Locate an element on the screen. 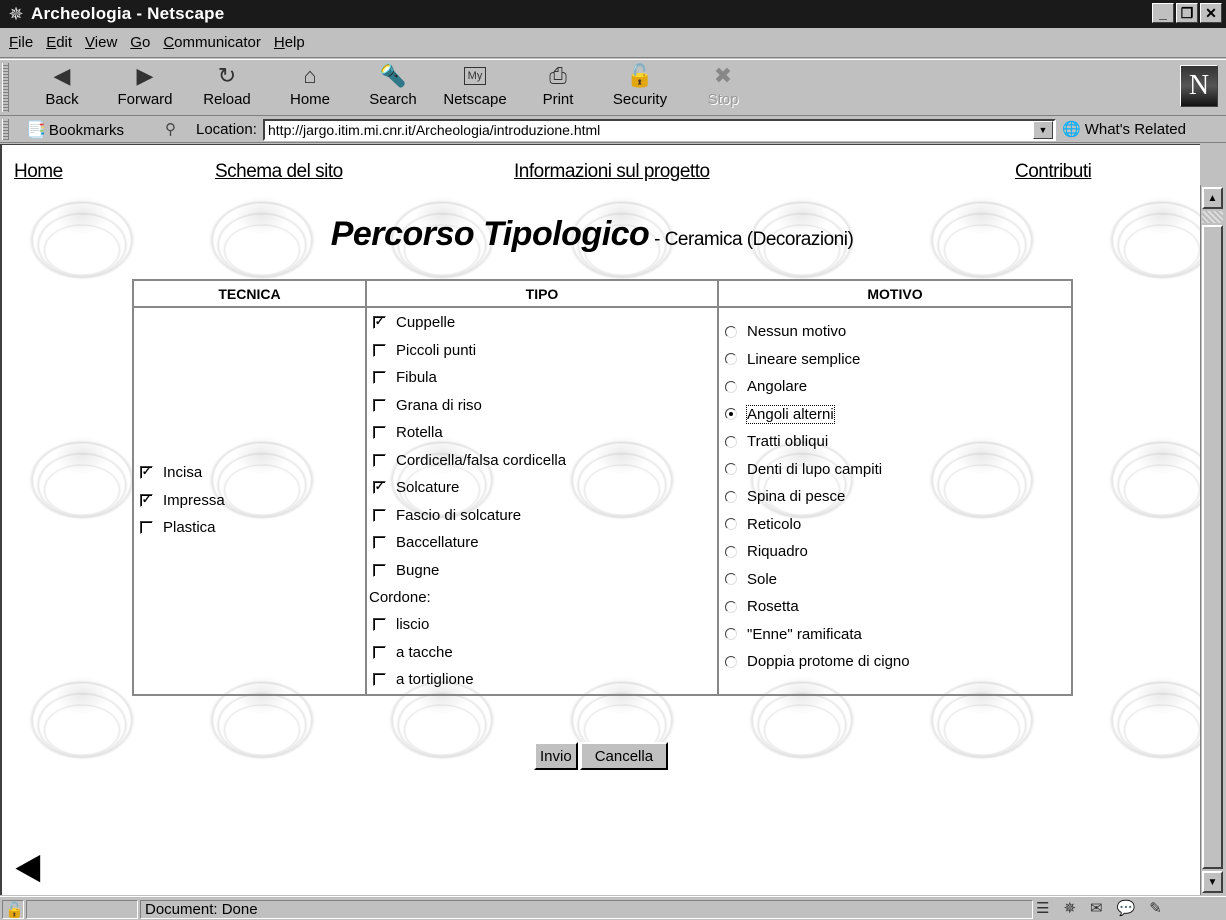  motivo-option: Doppia protome di cigno is located at coordinates (895, 662).